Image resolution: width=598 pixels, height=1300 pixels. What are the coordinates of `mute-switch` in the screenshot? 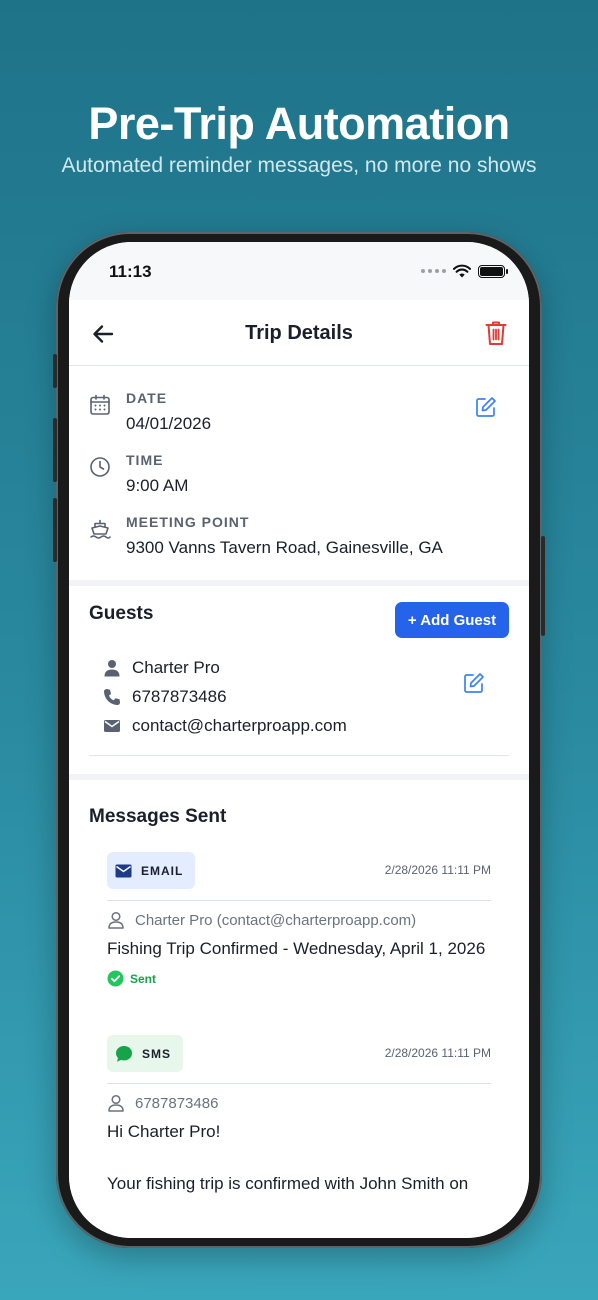 It's located at (55, 371).